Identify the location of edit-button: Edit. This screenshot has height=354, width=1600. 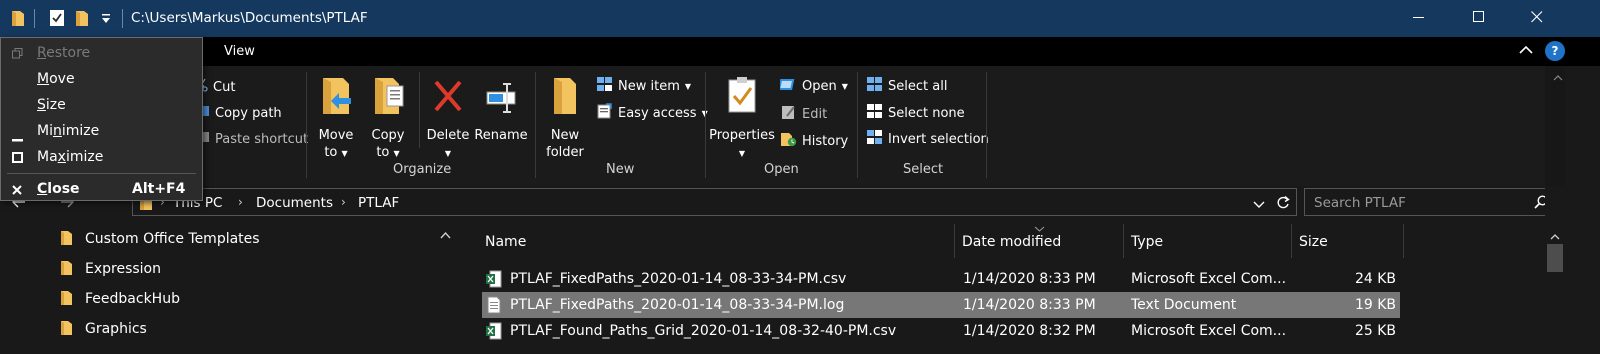
(803, 114).